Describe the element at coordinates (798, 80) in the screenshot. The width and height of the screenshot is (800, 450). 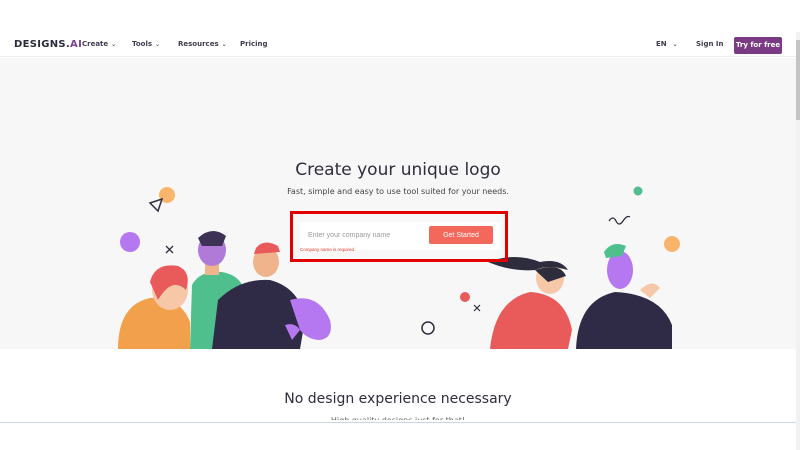
I see `scrollbar-thumb` at that location.